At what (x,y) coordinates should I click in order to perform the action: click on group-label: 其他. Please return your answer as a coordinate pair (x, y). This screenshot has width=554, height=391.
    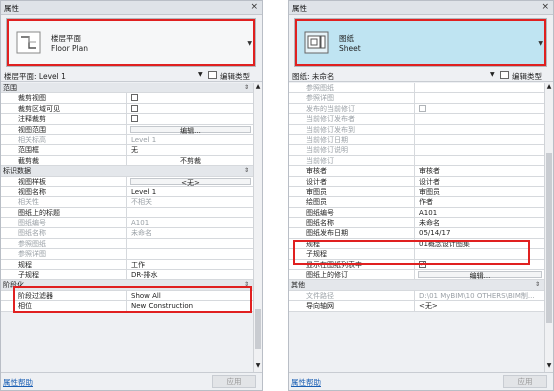
    Looking at the image, I should click on (298, 285).